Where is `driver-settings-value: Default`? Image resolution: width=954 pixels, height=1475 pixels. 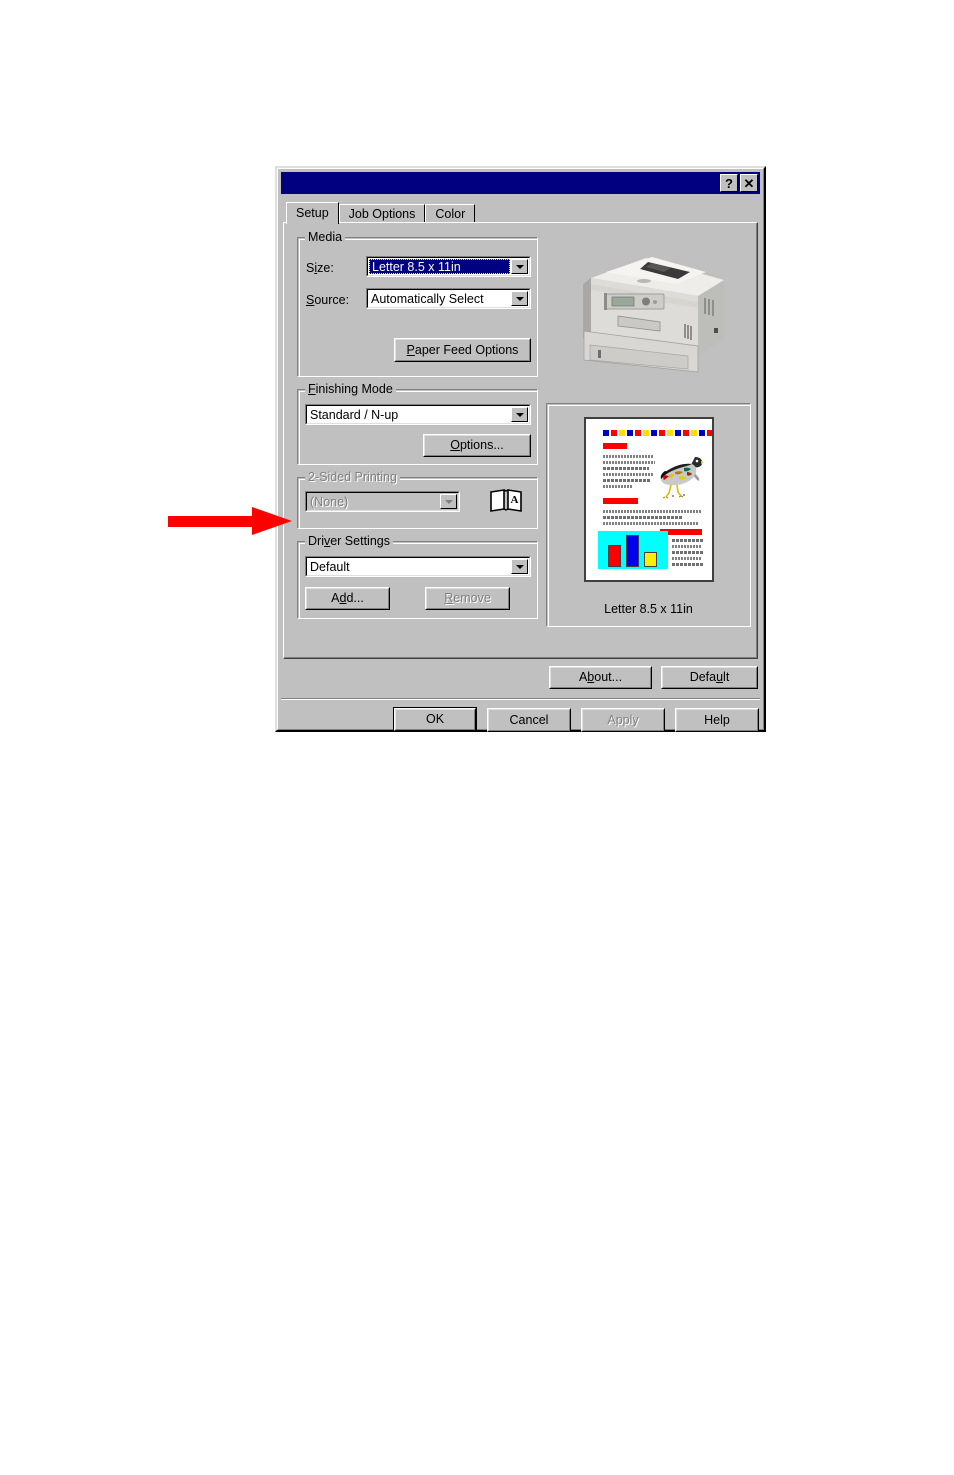 driver-settings-value: Default is located at coordinates (330, 566).